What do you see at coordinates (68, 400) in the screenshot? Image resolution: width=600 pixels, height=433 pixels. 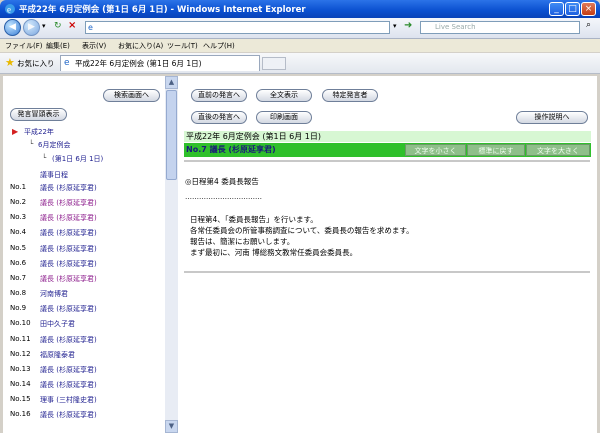 I see `list-item-speaker-link: 理事 (三村隆史君)` at bounding box center [68, 400].